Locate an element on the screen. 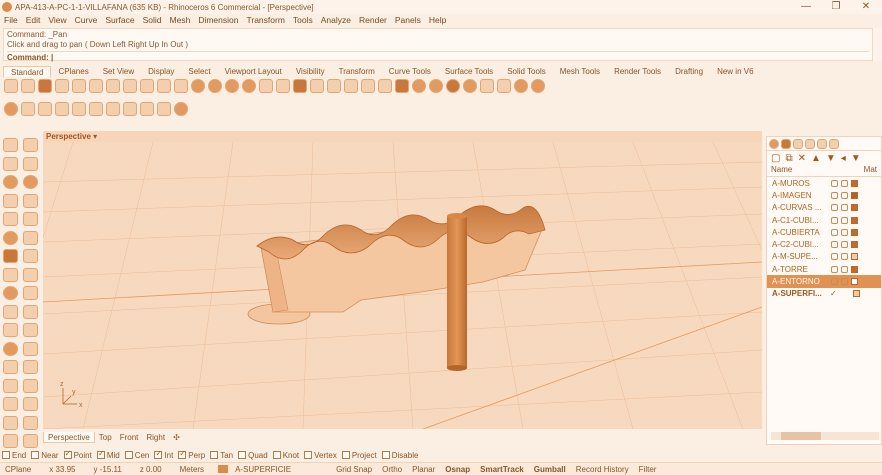 The image size is (882, 475). tab-drafting: Drafting is located at coordinates (689, 71).